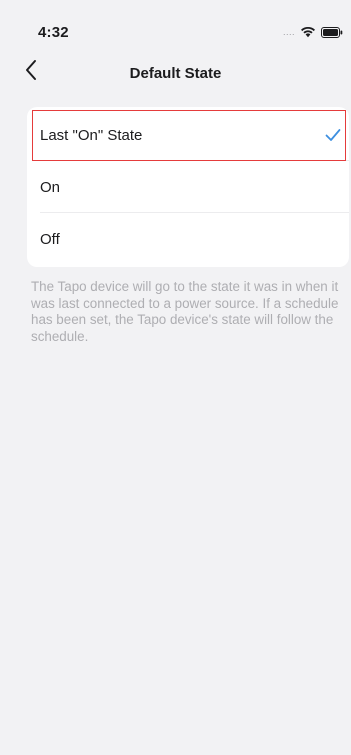  I want to click on status-time: 4:32, so click(53, 32).